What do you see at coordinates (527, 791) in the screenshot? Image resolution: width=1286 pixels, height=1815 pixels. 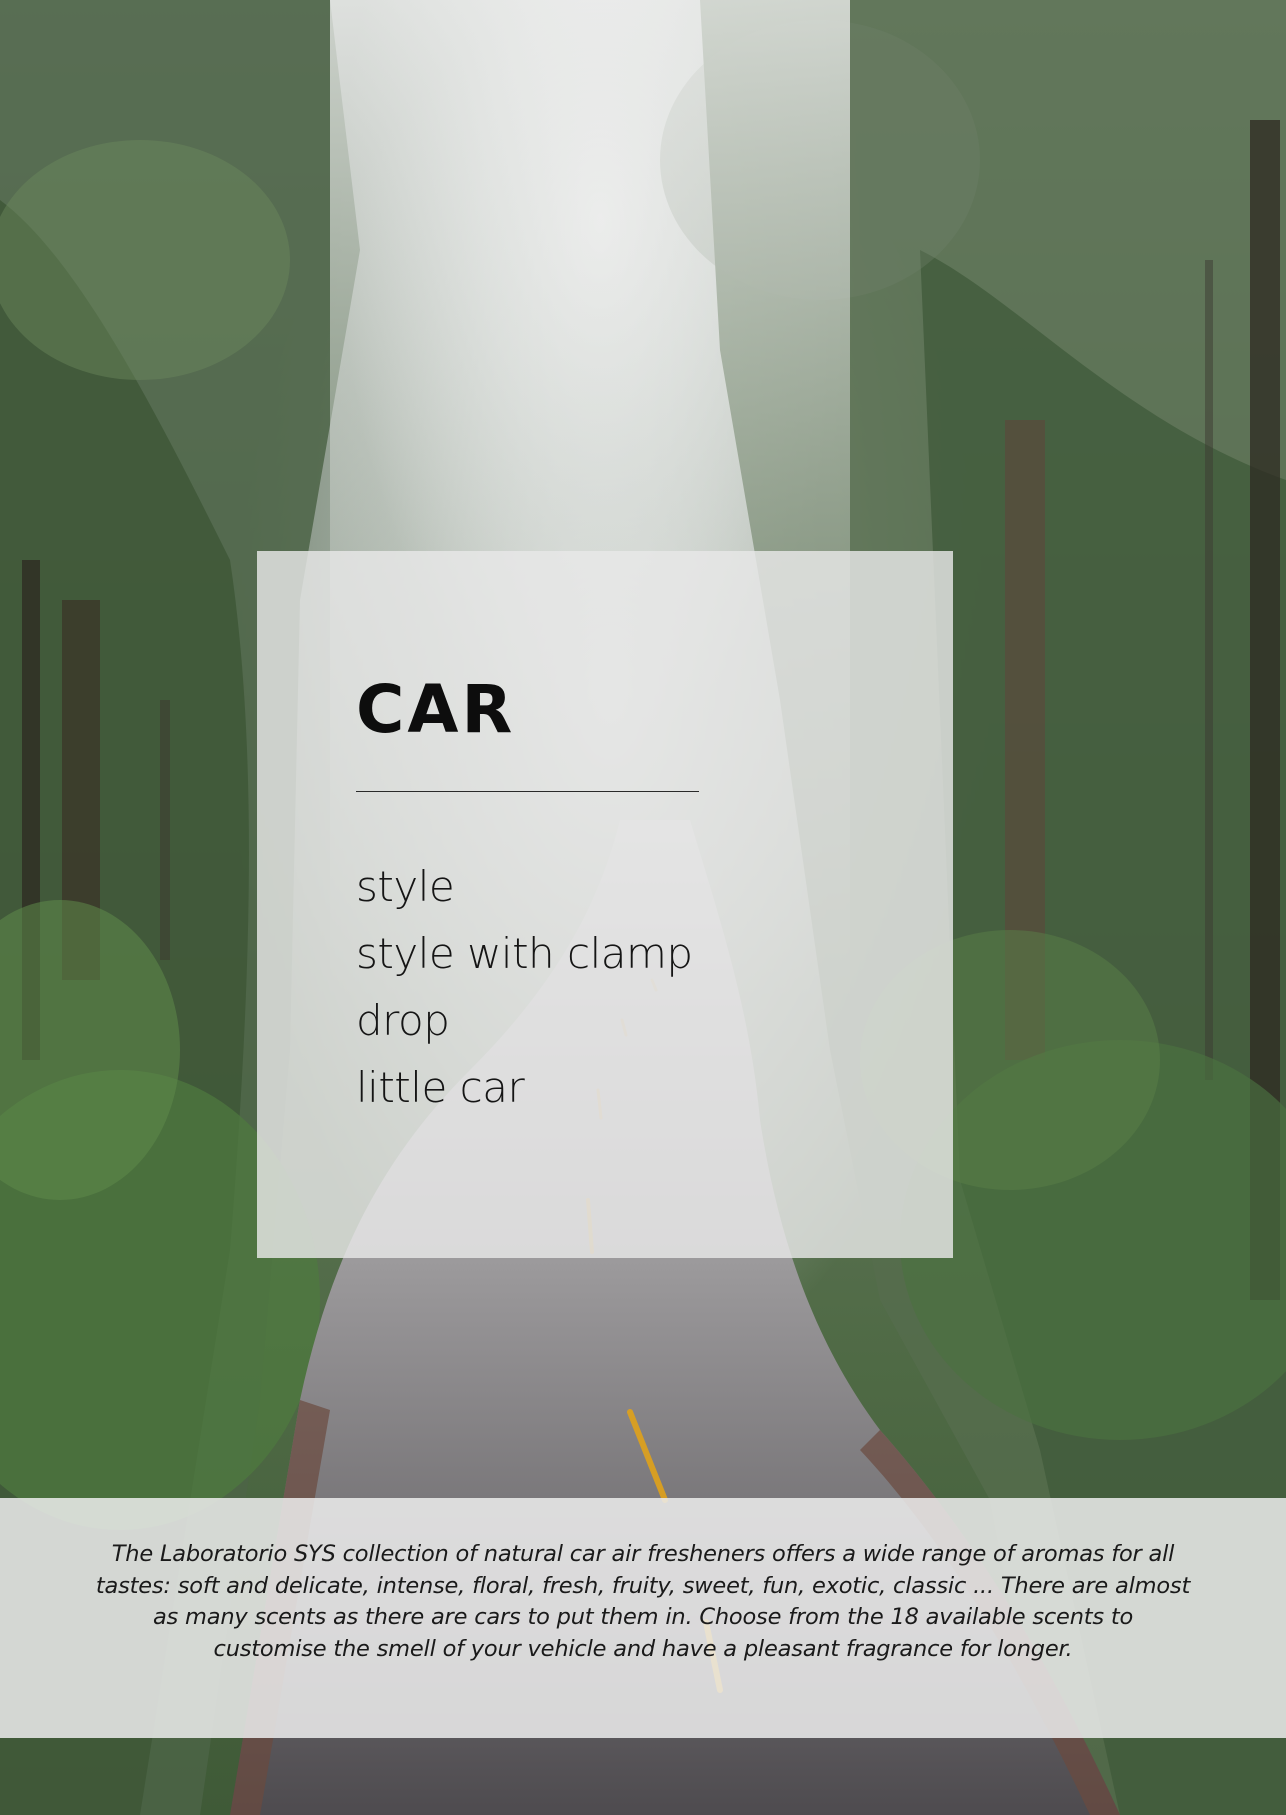 I see `title-divider` at bounding box center [527, 791].